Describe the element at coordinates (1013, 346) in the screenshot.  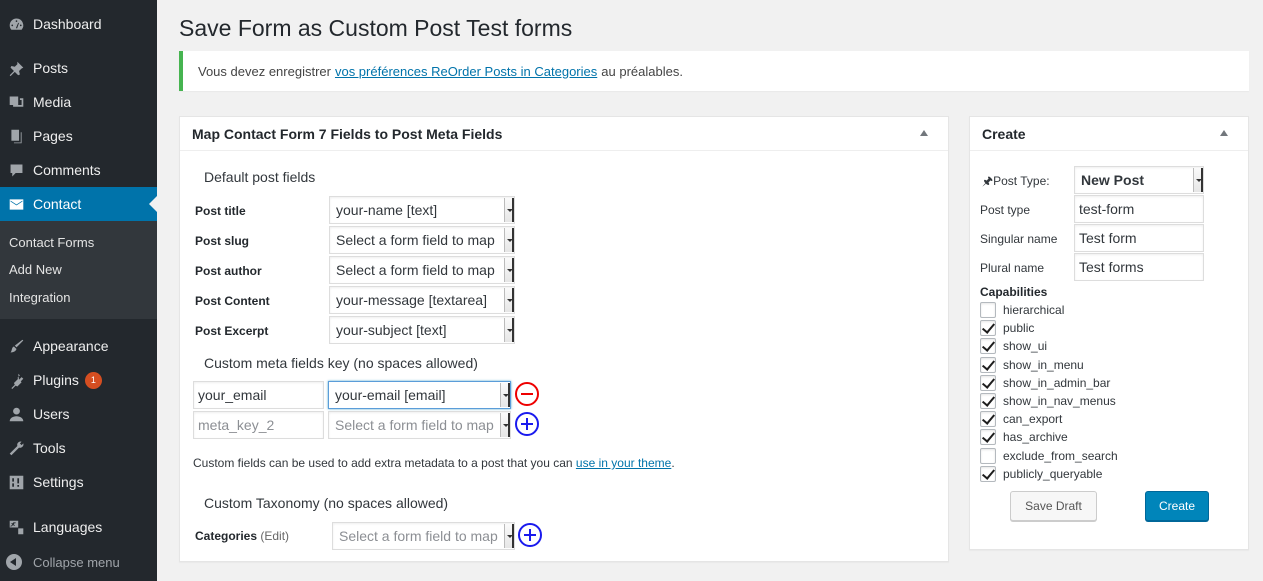
I see `capability-show-ui: show_ui` at that location.